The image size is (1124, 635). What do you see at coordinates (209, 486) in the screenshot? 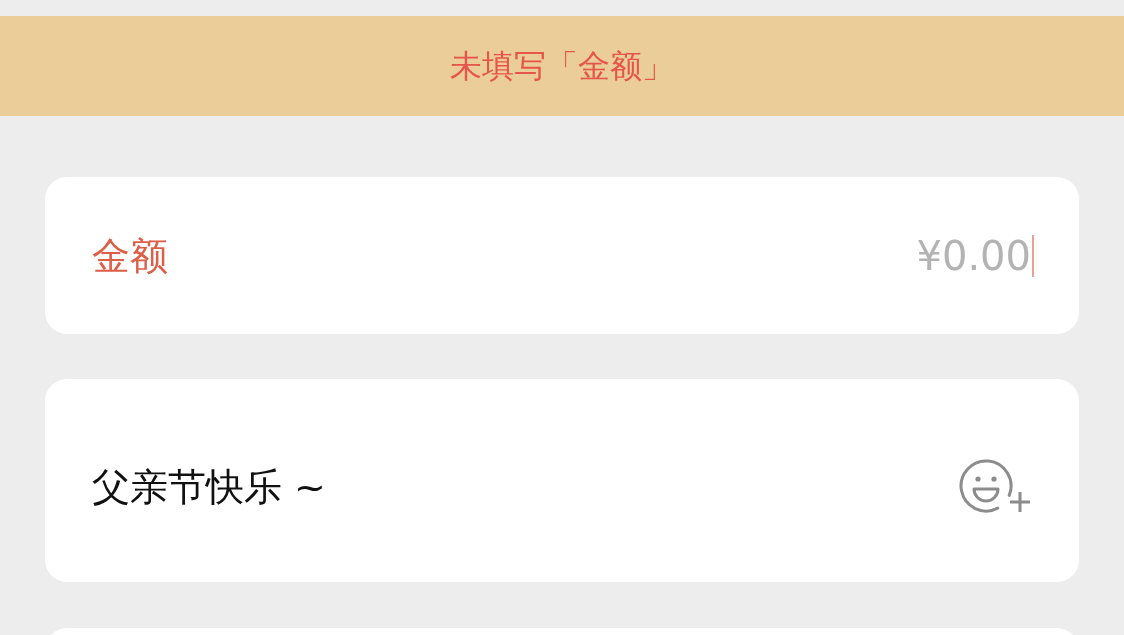
I see `message-input: 父亲节快乐 ~` at bounding box center [209, 486].